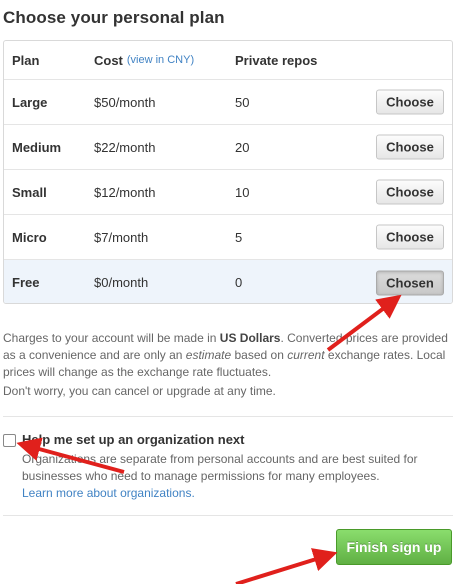  Describe the element at coordinates (228, 236) in the screenshot. I see `plan-row-micro: Micro $7/month 5 Choose` at that location.